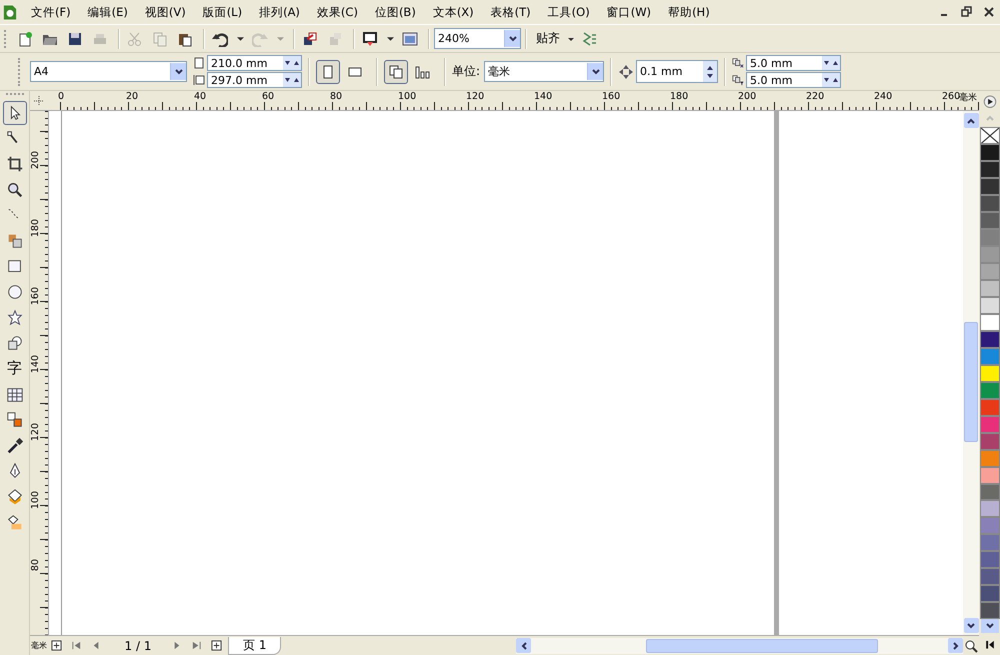 Image resolution: width=1000 pixels, height=655 pixels. What do you see at coordinates (15, 445) in the screenshot?
I see `eyedropper-icon` at bounding box center [15, 445].